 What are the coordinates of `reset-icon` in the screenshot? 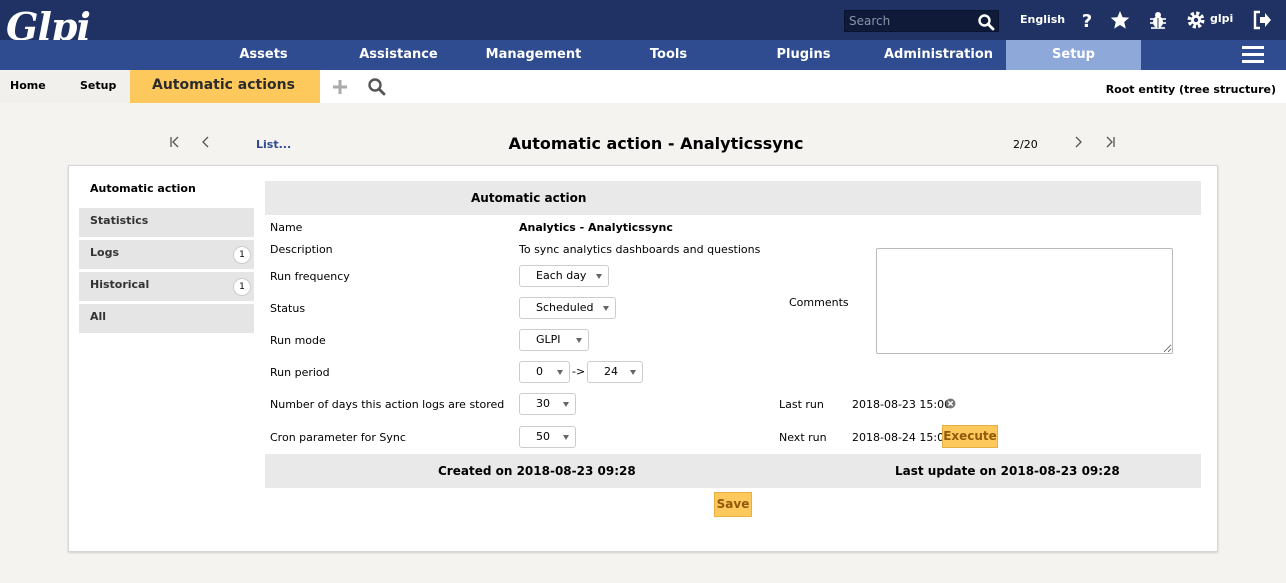 It's located at (950, 403).